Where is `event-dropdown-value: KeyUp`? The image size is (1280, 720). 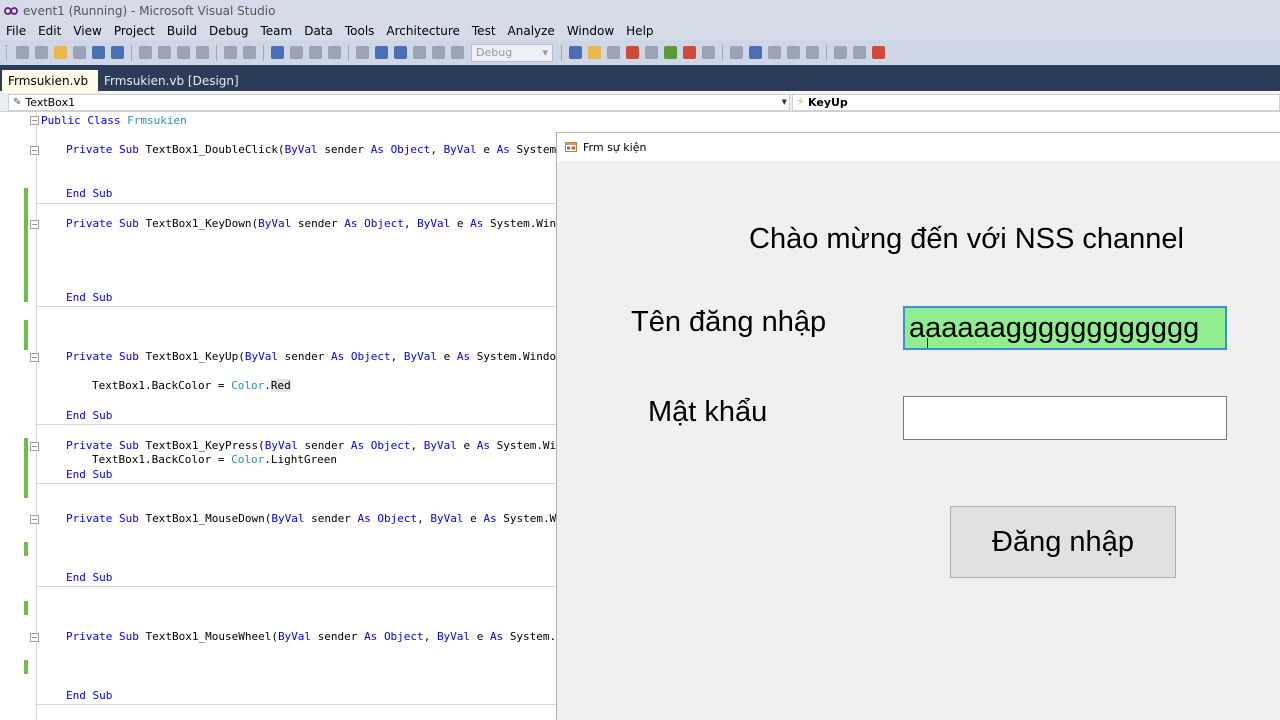 event-dropdown-value: KeyUp is located at coordinates (828, 102).